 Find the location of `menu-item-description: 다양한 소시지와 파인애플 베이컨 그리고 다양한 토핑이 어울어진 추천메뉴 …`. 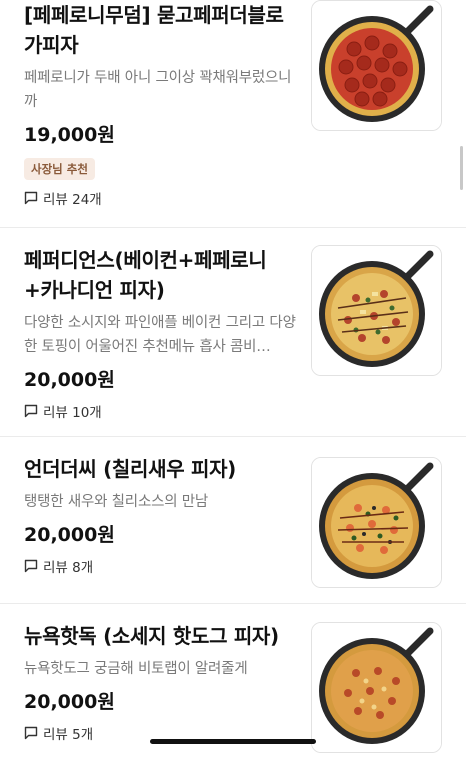

menu-item-description: 다양한 소시지와 파인애플 베이컨 그리고 다양한 토핑이 어울어진 추천메뉴 … is located at coordinates (160, 335).